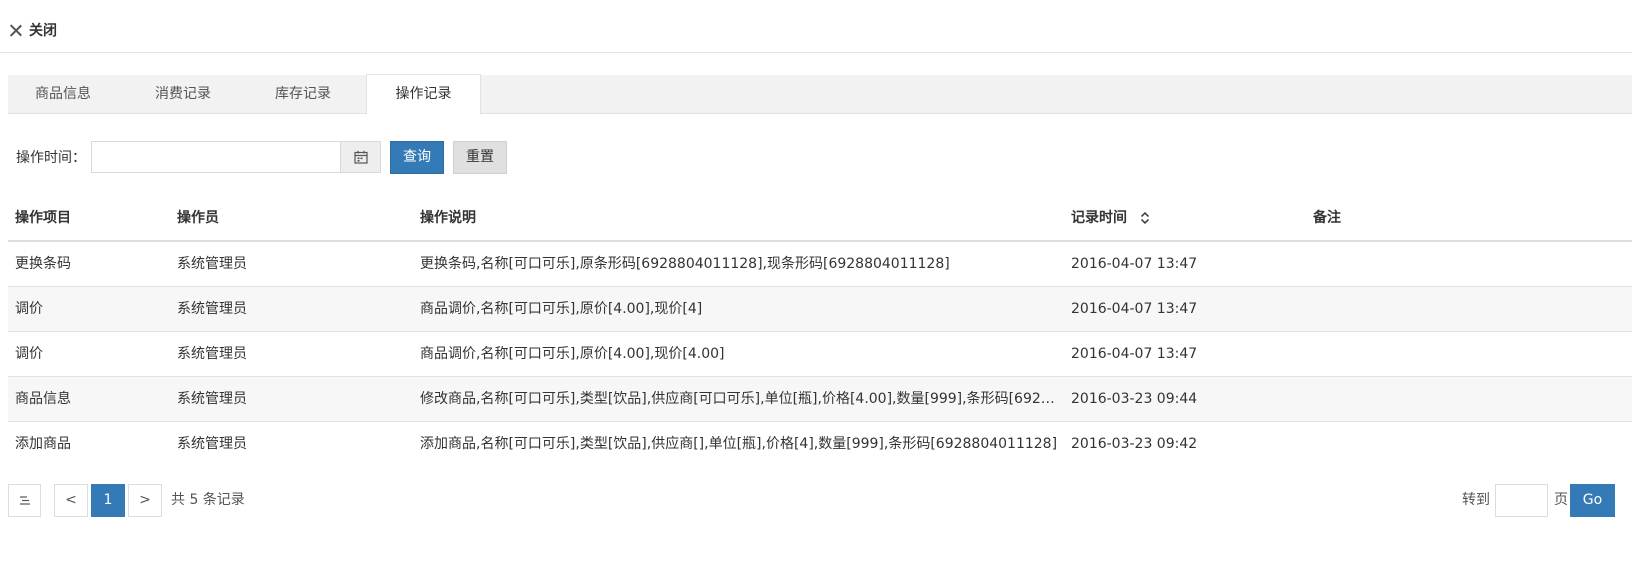  Describe the element at coordinates (43, 399) in the screenshot. I see `cell-item: 商品信息` at that location.